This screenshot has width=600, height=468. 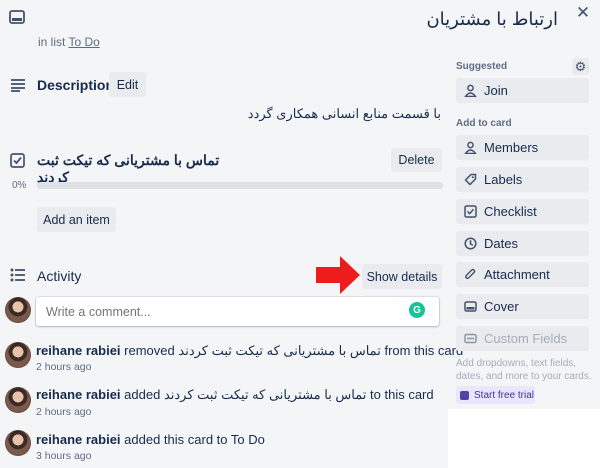 I want to click on sidebar-item-label: Cover, so click(x=501, y=306).